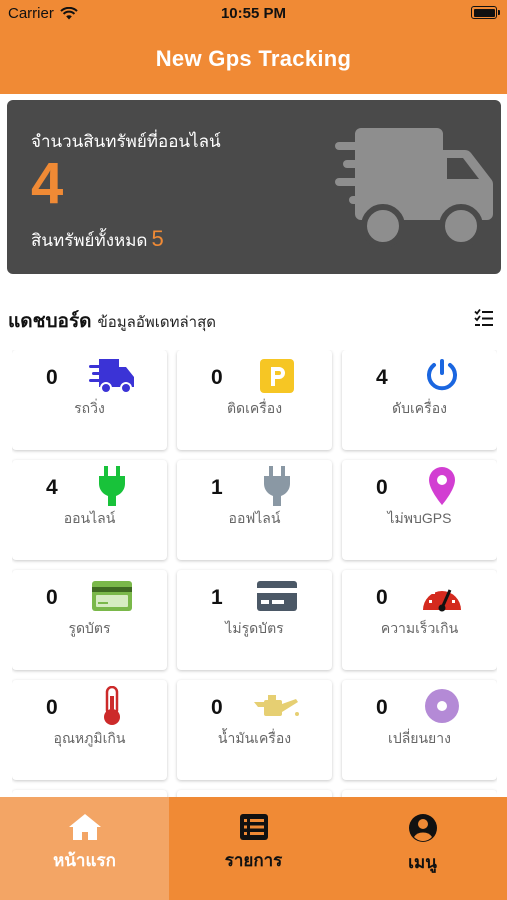 The width and height of the screenshot is (507, 900). I want to click on tile-card-not-swiped: 1 ไม่รูดบัตร, so click(254, 620).